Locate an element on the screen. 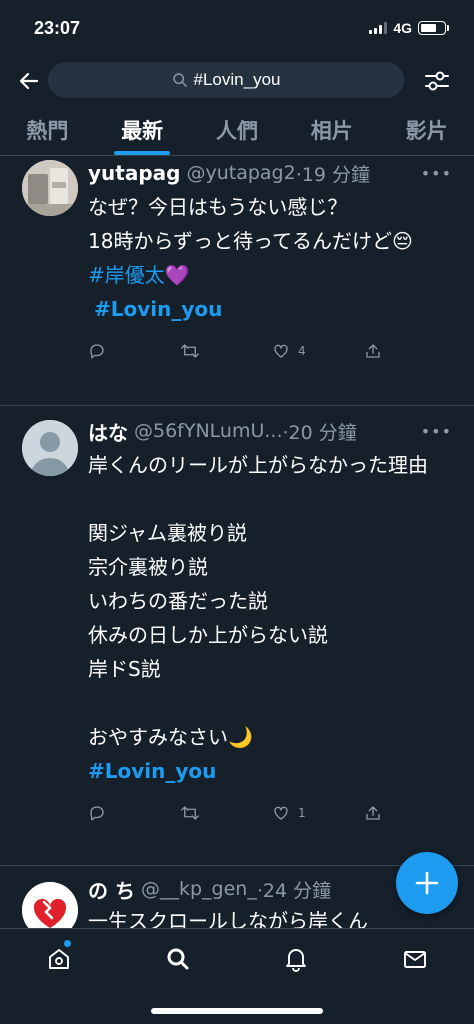  tweet-time: ·24 分鐘 is located at coordinates (294, 889).